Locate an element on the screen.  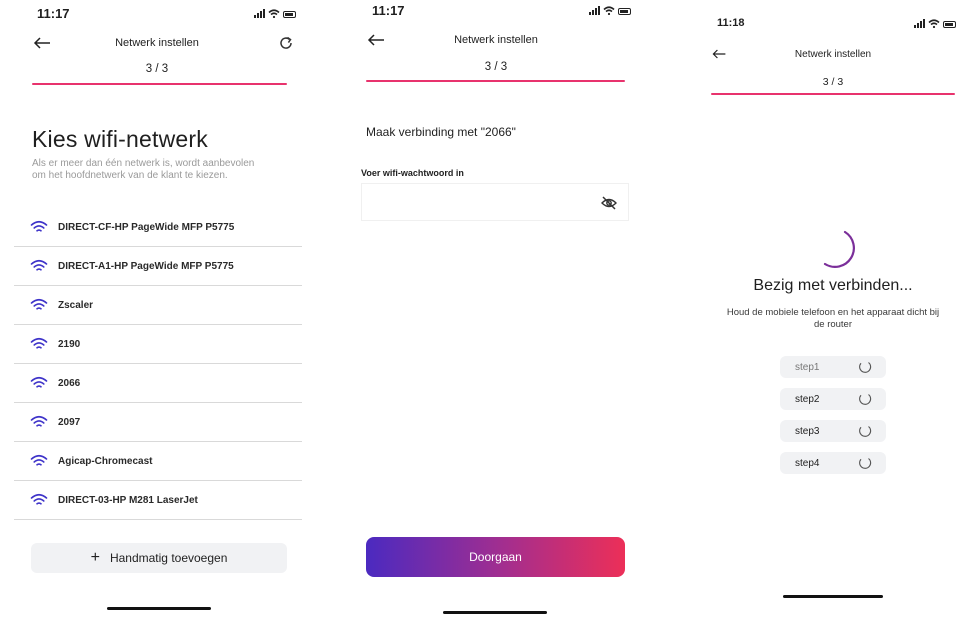
plus-icon: + is located at coordinates (95, 557).